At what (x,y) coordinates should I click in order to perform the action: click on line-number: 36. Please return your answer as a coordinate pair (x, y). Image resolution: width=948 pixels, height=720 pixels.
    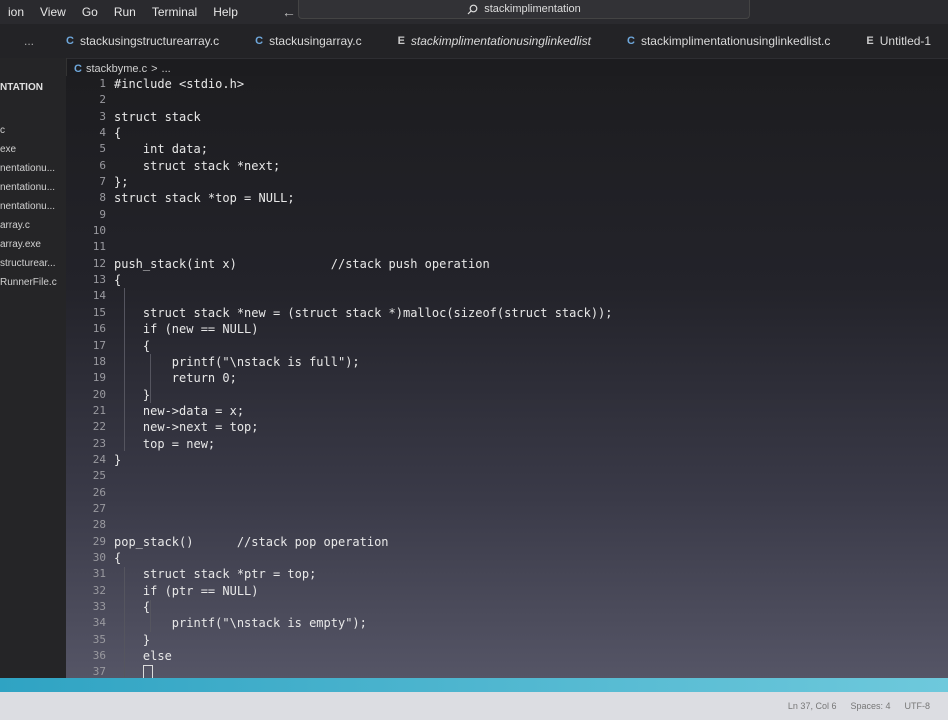
    Looking at the image, I should click on (99, 656).